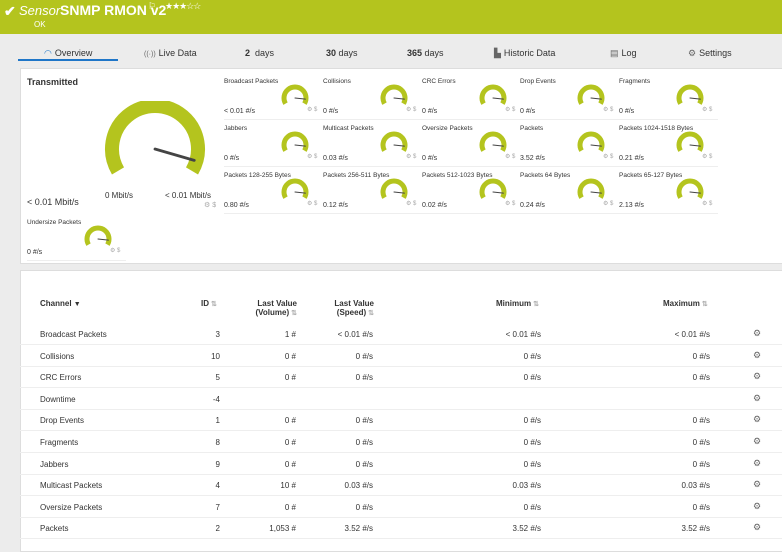  Describe the element at coordinates (685, 303) in the screenshot. I see `header-maximum: Maximum ⇅` at that location.